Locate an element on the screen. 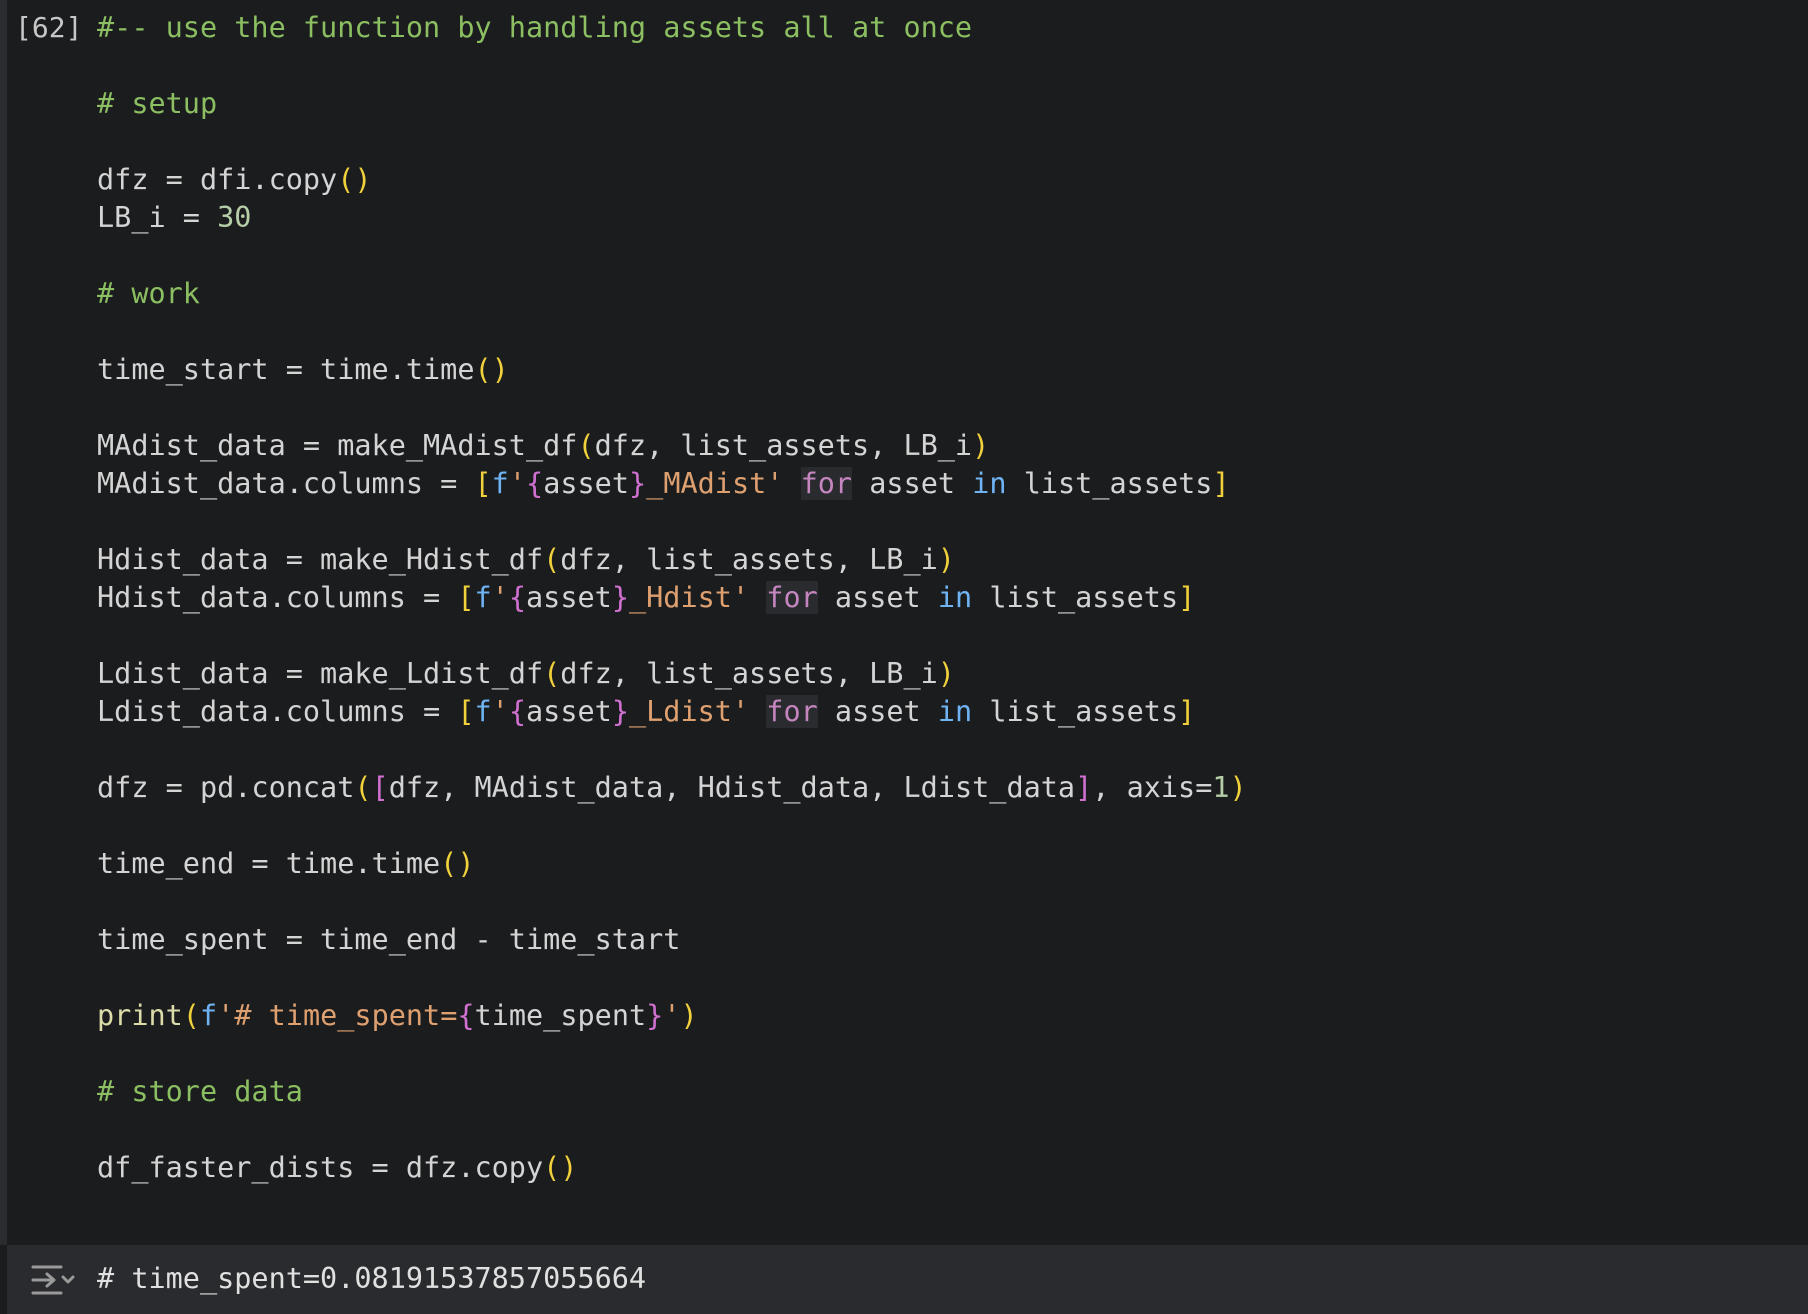  output-toggle-icon-svg is located at coordinates (53, 1280).